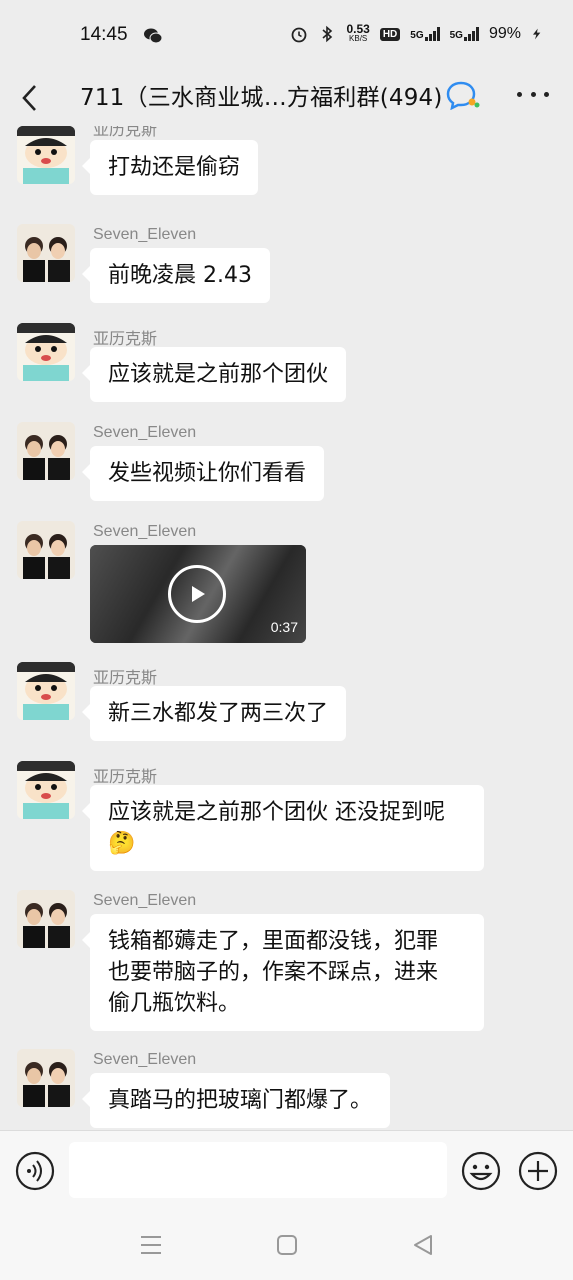  I want to click on more-button, so click(533, 94).